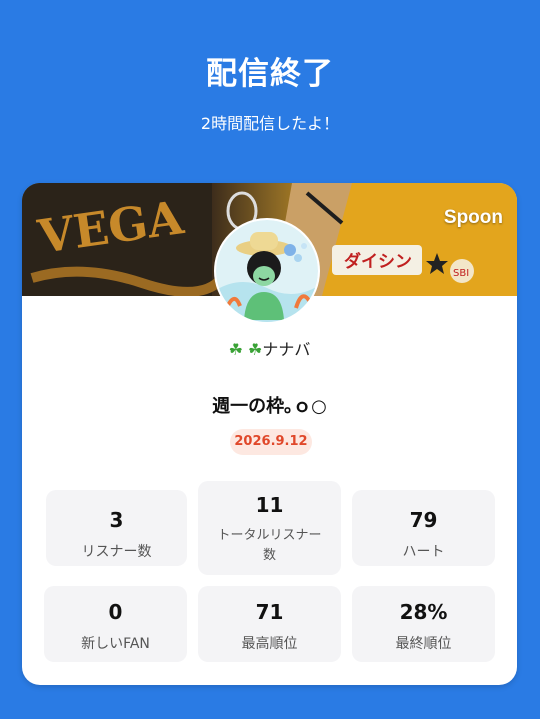 The width and height of the screenshot is (540, 719). What do you see at coordinates (116, 552) in the screenshot?
I see `stat-label: リスナー数` at bounding box center [116, 552].